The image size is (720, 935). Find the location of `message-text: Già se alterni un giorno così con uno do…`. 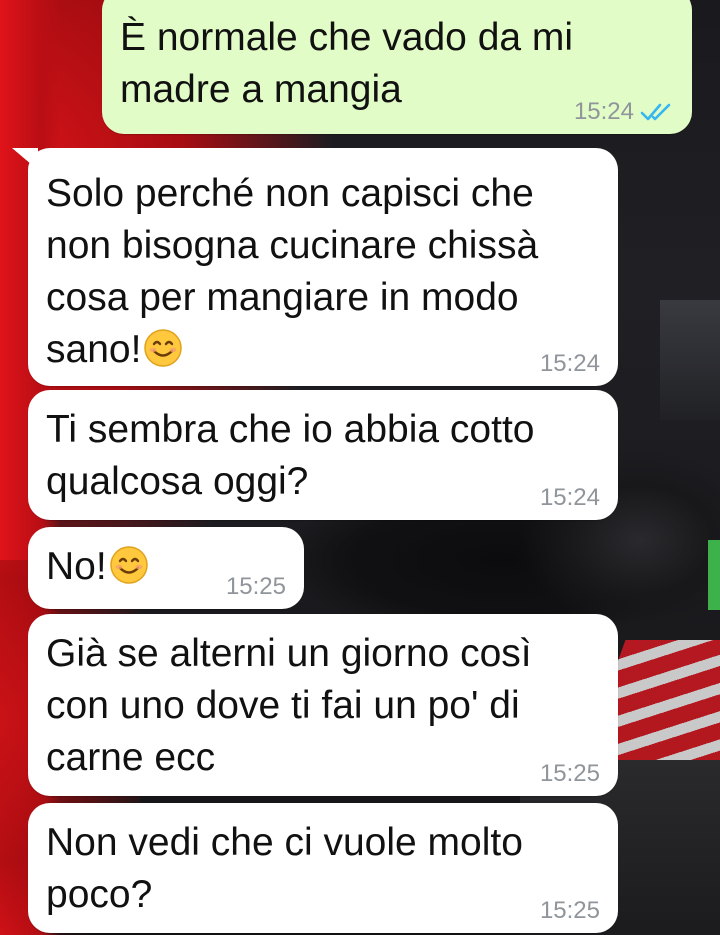

message-text: Già se alterni un giorno così con uno do… is located at coordinates (289, 705).